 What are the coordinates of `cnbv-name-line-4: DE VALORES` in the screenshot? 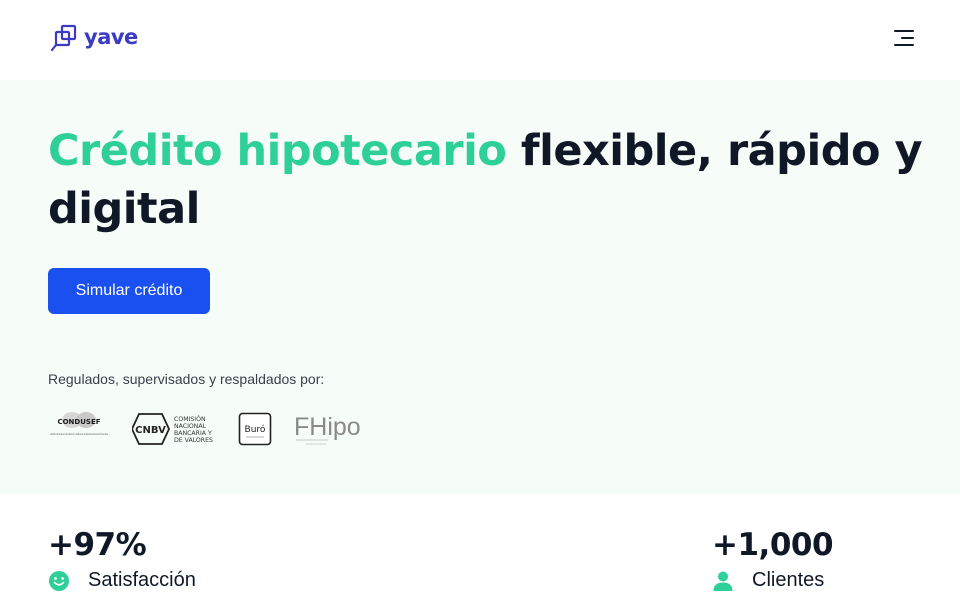 It's located at (193, 440).